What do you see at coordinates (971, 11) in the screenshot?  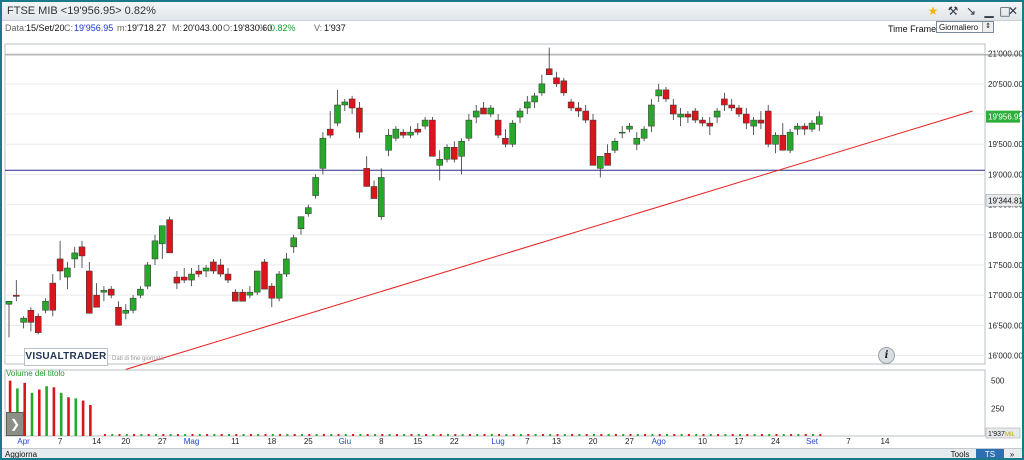 I see `pin-icon: ↘` at bounding box center [971, 11].